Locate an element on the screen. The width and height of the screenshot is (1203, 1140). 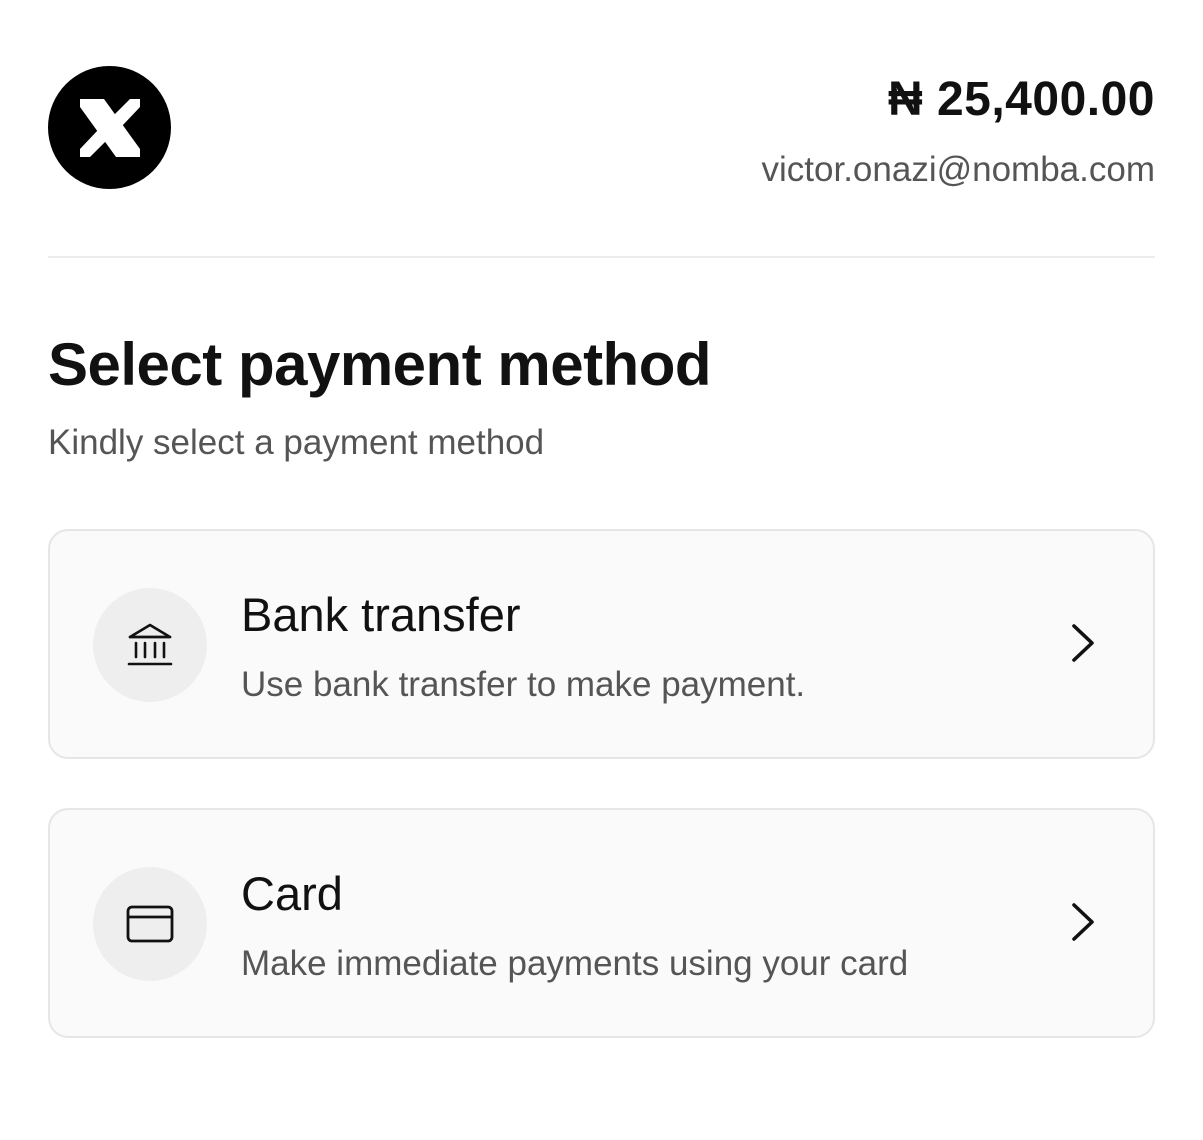
logo-x-icon is located at coordinates (109, 127).